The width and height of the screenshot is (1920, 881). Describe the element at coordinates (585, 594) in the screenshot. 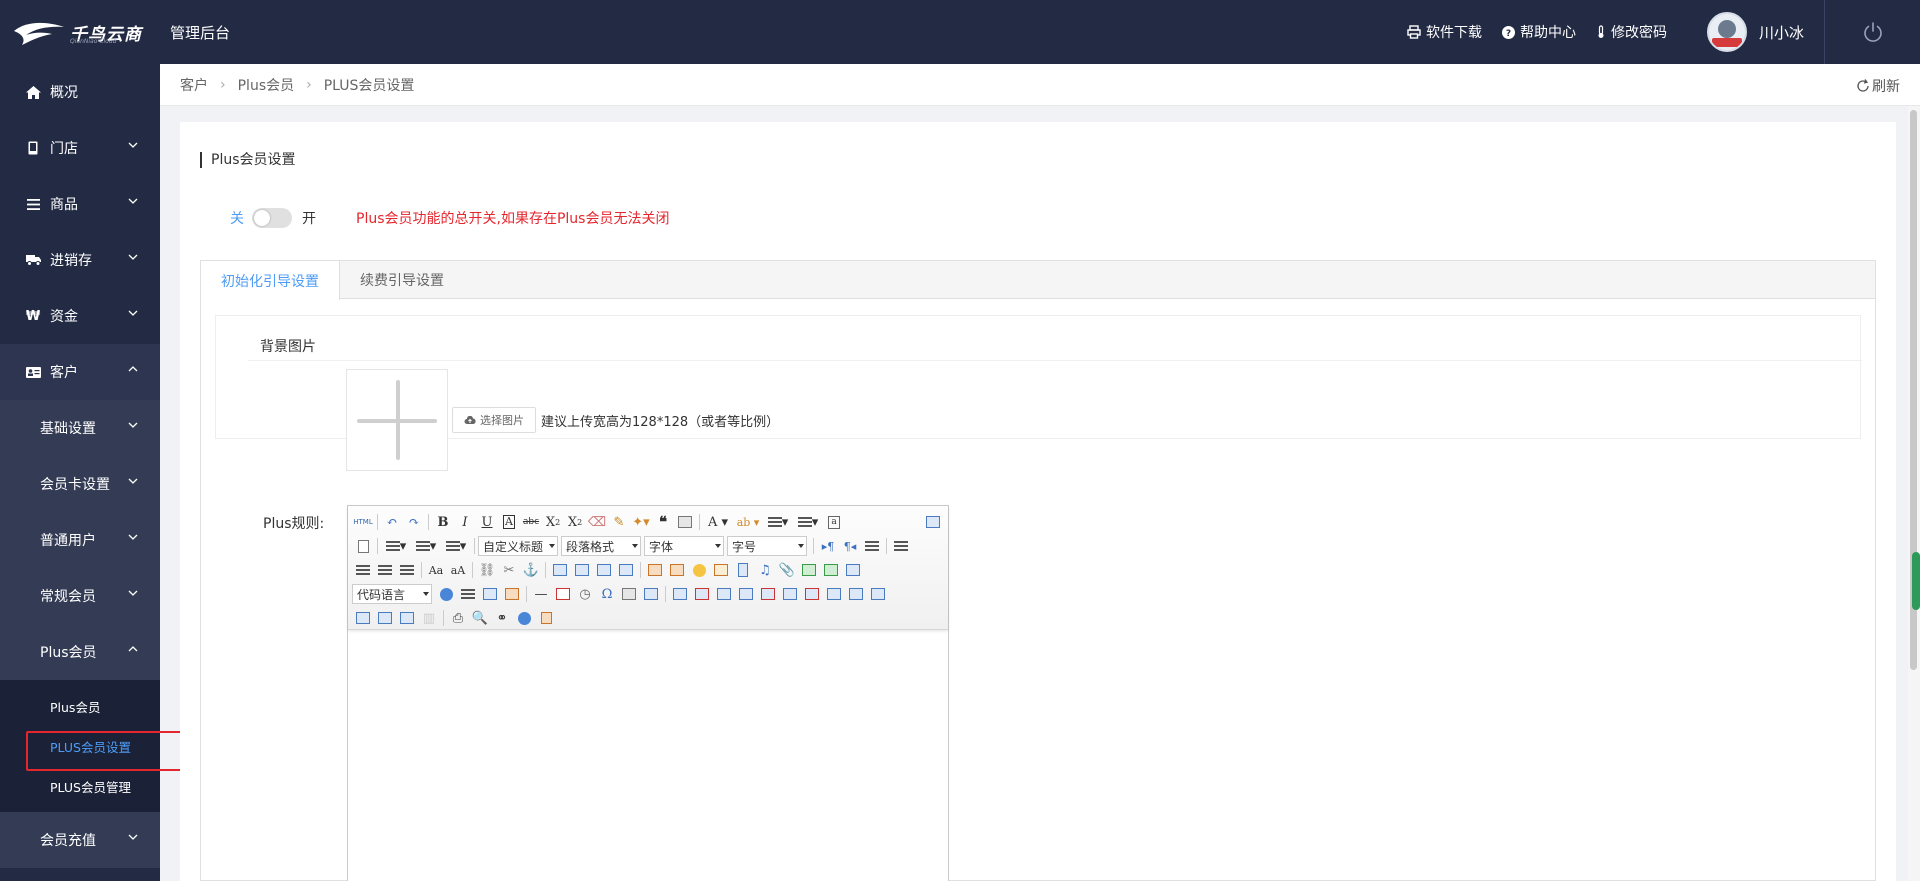

I see `time-icon: ◷` at that location.